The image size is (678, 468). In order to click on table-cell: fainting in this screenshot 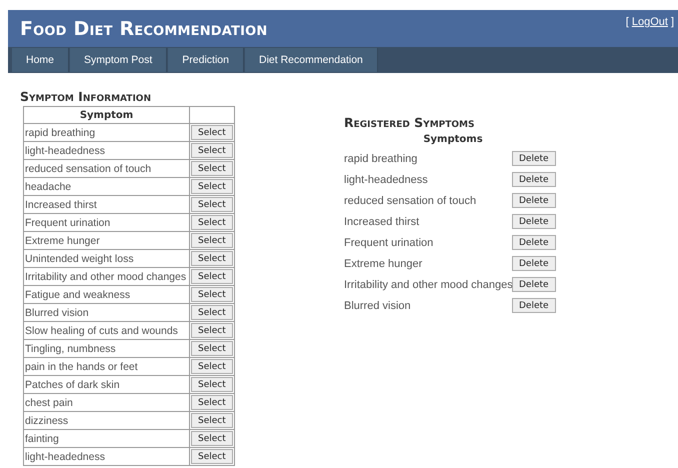, I will do `click(107, 439)`.